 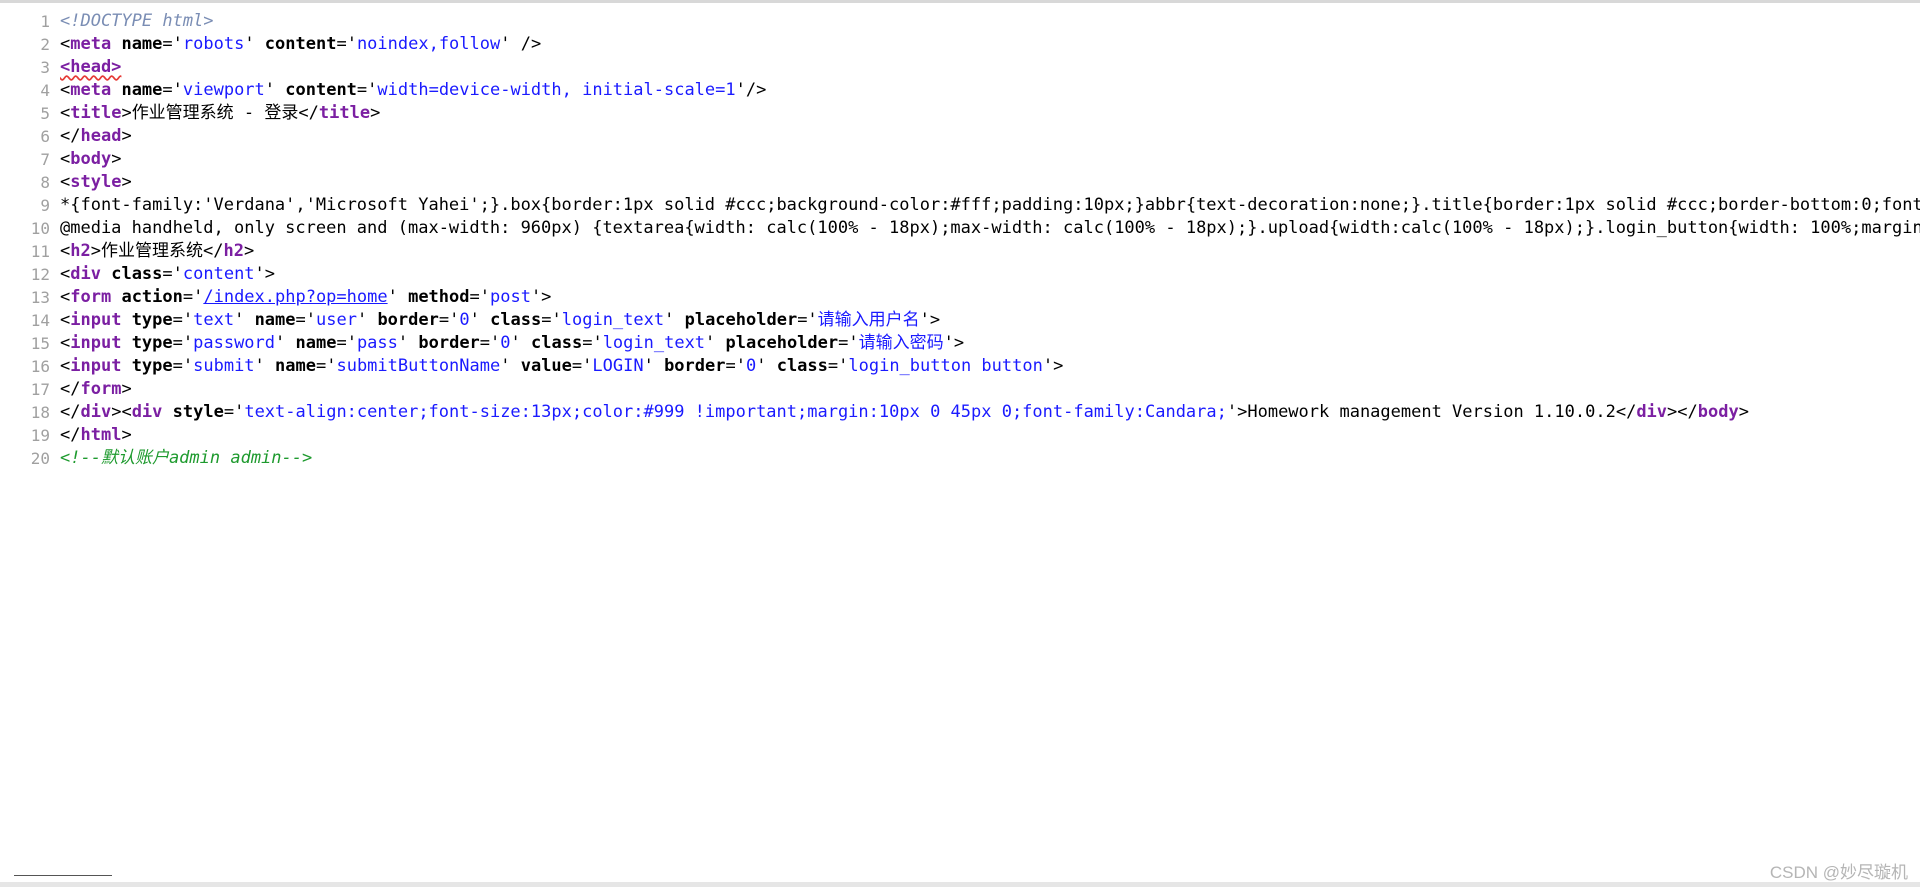 I want to click on code-token: LOGIN, so click(x=618, y=366).